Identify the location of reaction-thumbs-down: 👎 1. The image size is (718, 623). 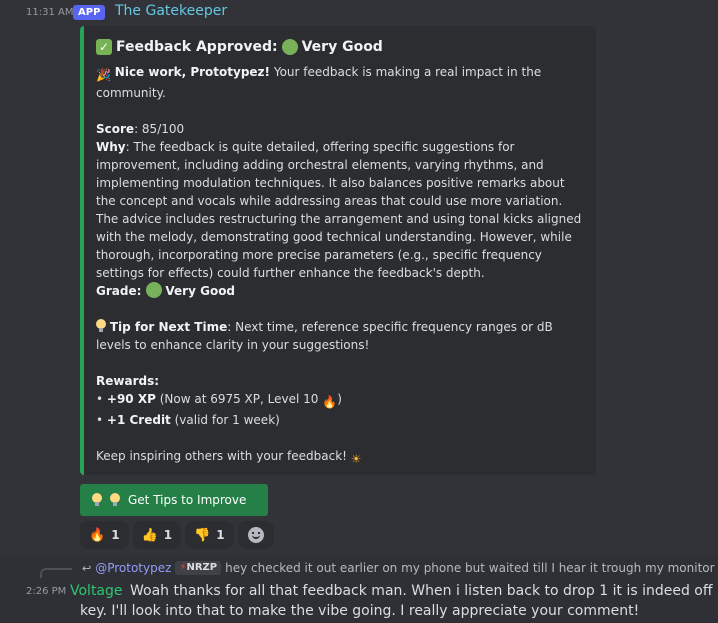
(209, 535).